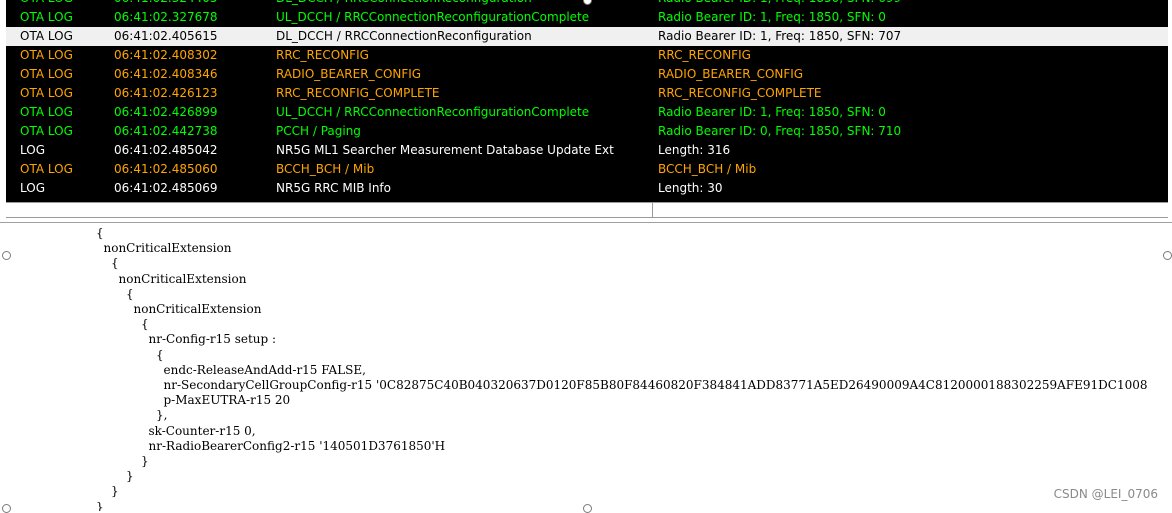 Image resolution: width=1172 pixels, height=513 pixels. Describe the element at coordinates (325, 169) in the screenshot. I see `message-cell: BCCH_BCH / Mib` at that location.